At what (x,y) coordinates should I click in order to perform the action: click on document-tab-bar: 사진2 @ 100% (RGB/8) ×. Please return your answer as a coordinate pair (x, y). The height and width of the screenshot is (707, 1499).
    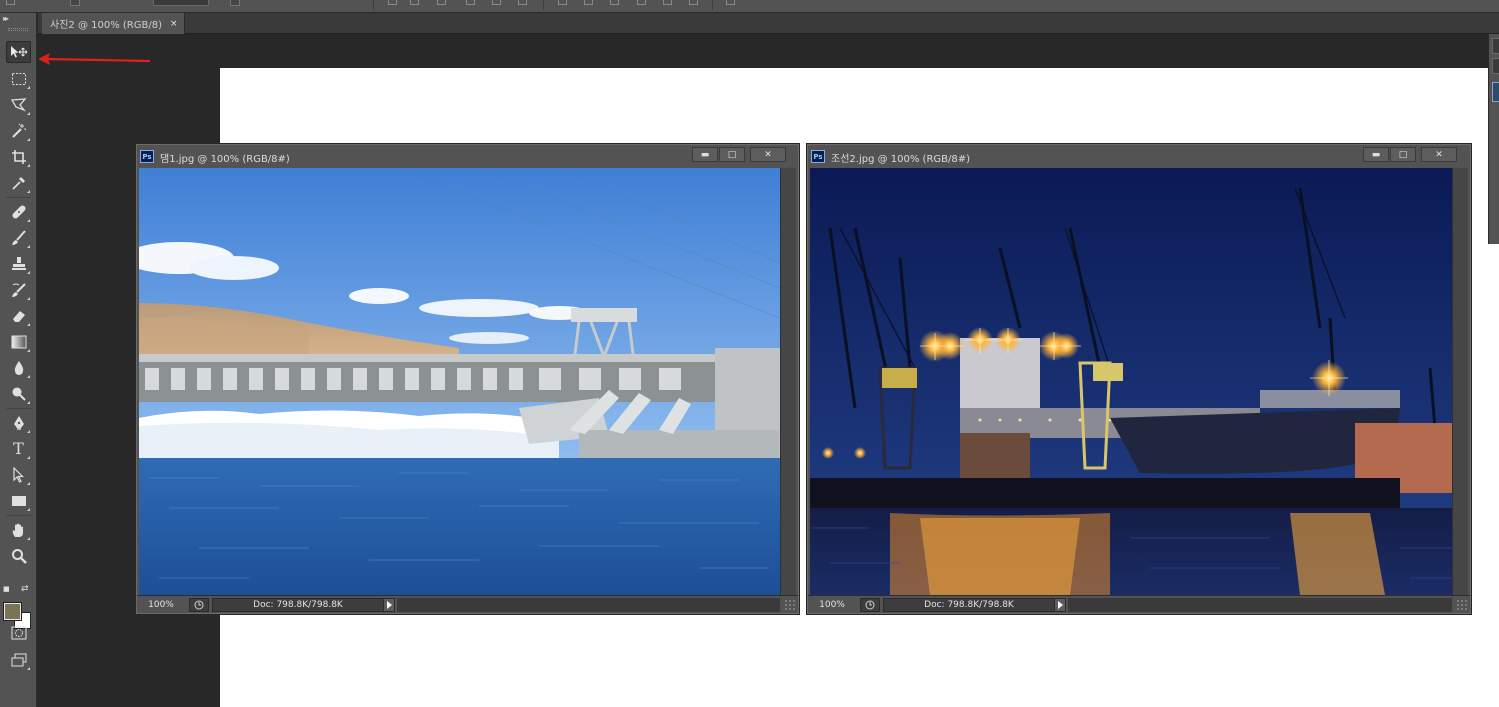
    Looking at the image, I should click on (768, 23).